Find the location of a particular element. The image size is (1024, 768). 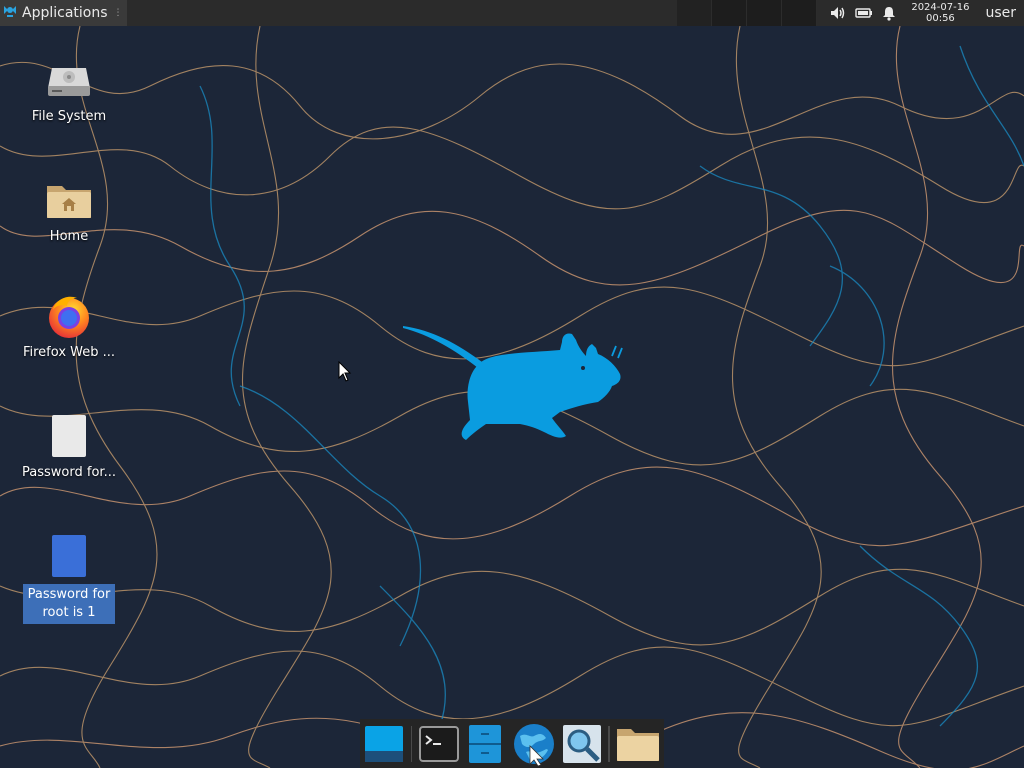

text-file-selected-icon is located at coordinates (69, 556).